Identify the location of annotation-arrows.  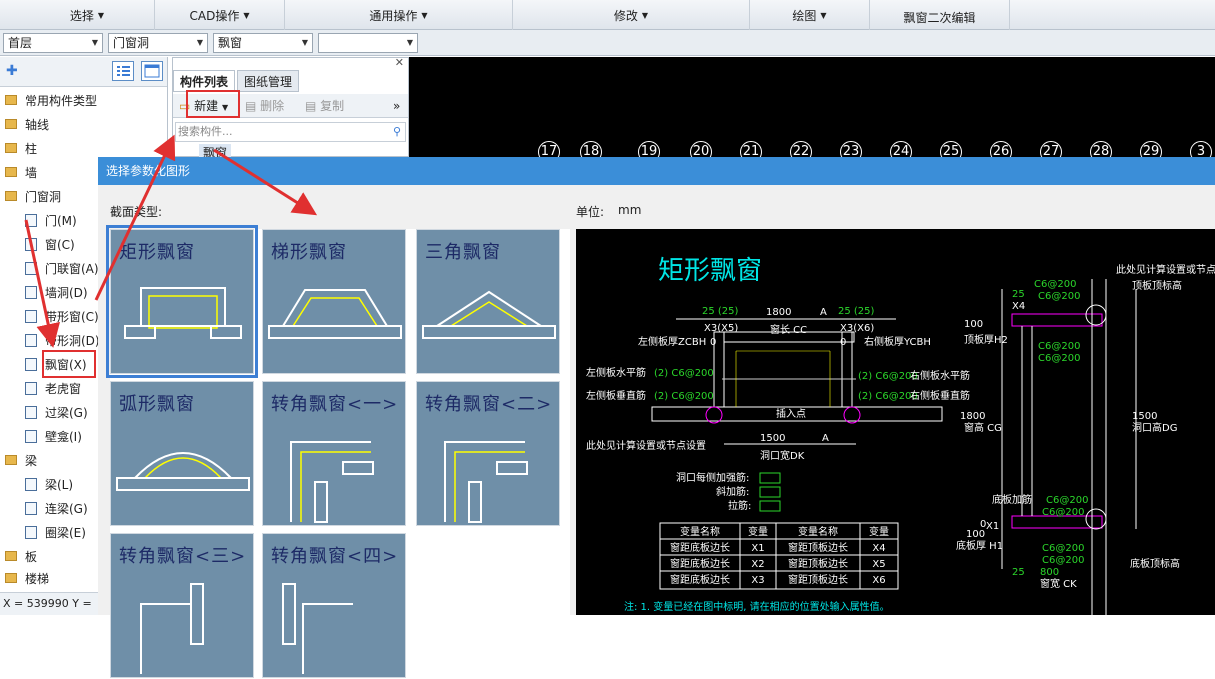
(171, 241).